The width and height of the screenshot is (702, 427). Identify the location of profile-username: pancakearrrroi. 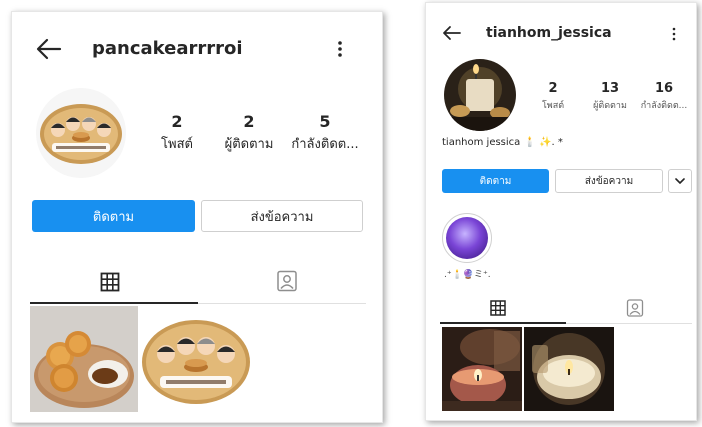
(167, 48).